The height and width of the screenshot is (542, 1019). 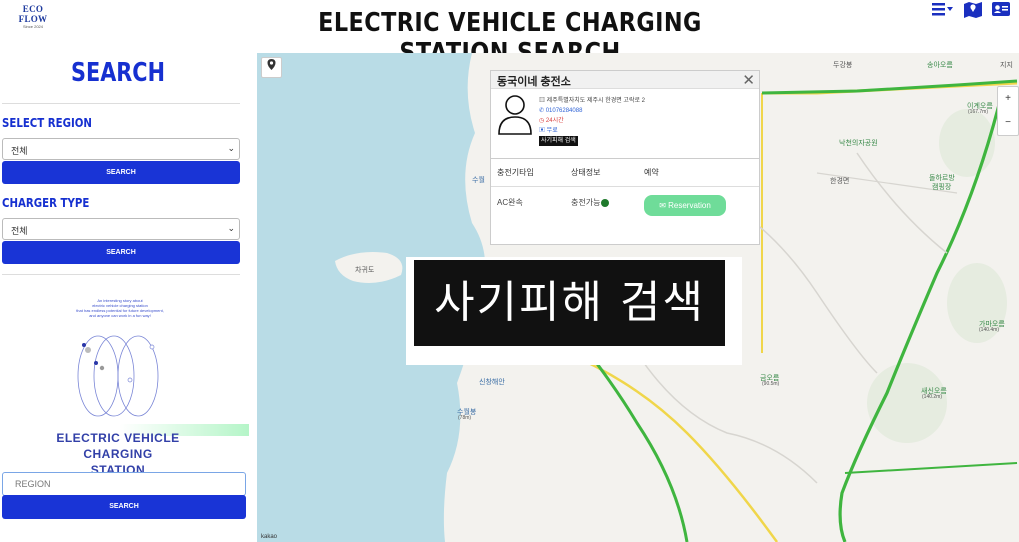 What do you see at coordinates (365, 270) in the screenshot?
I see `map-label: 차귀도` at bounding box center [365, 270].